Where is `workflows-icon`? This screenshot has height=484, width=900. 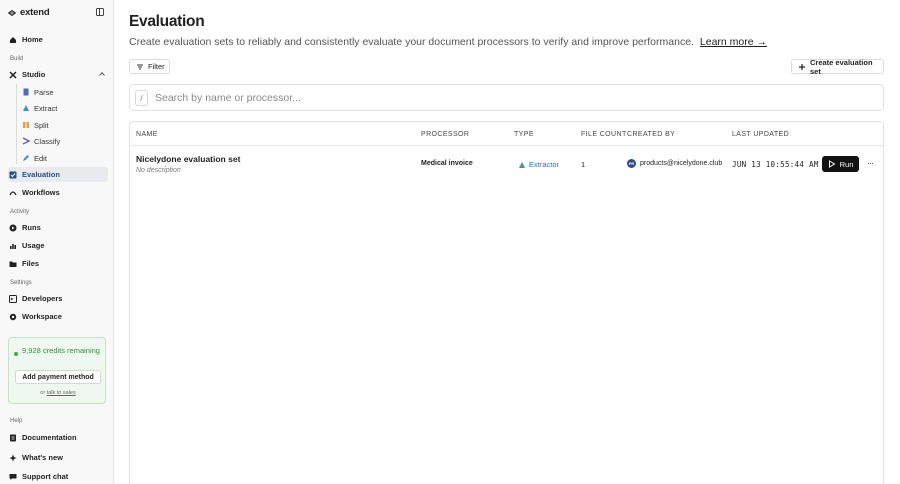 workflows-icon is located at coordinates (13, 192).